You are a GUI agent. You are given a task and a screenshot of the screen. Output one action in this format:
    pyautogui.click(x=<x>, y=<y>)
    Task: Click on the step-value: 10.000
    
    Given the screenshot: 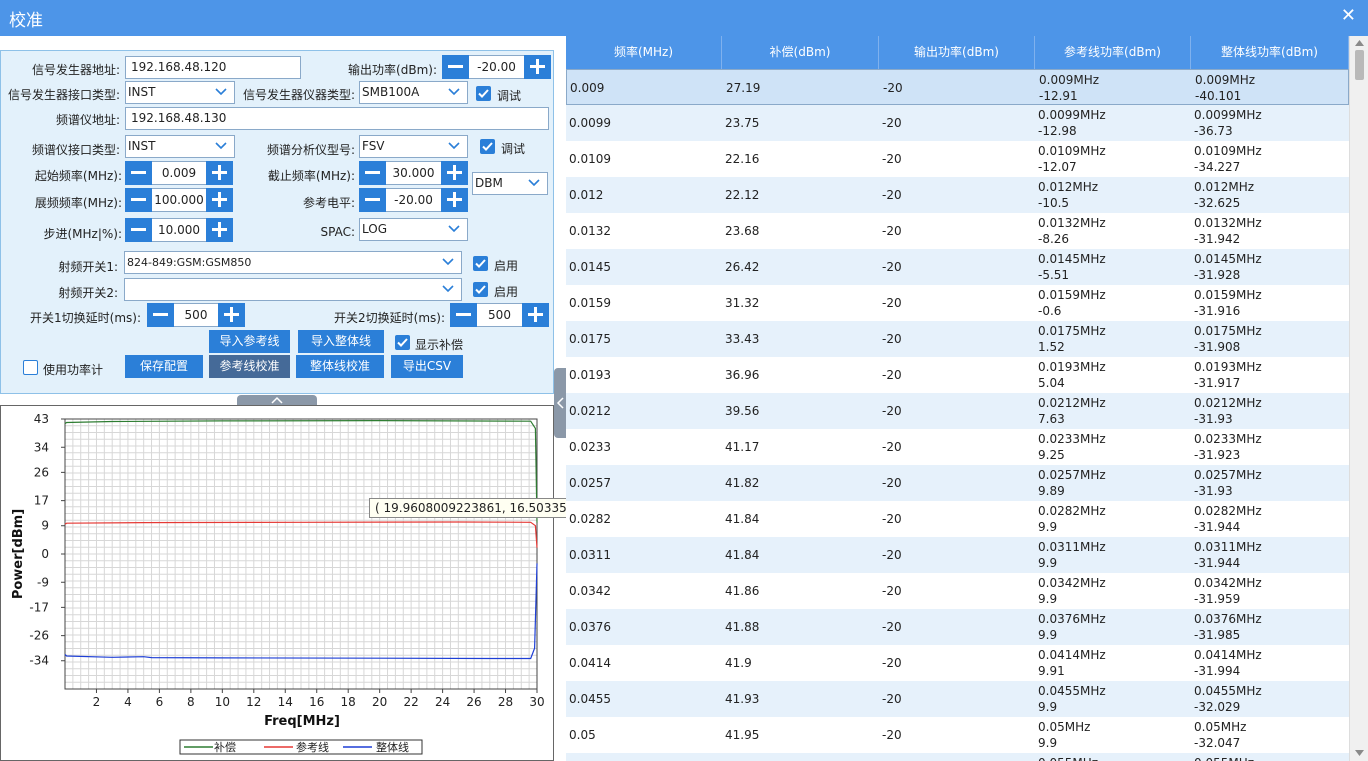 What is the action you would take?
    pyautogui.click(x=179, y=230)
    